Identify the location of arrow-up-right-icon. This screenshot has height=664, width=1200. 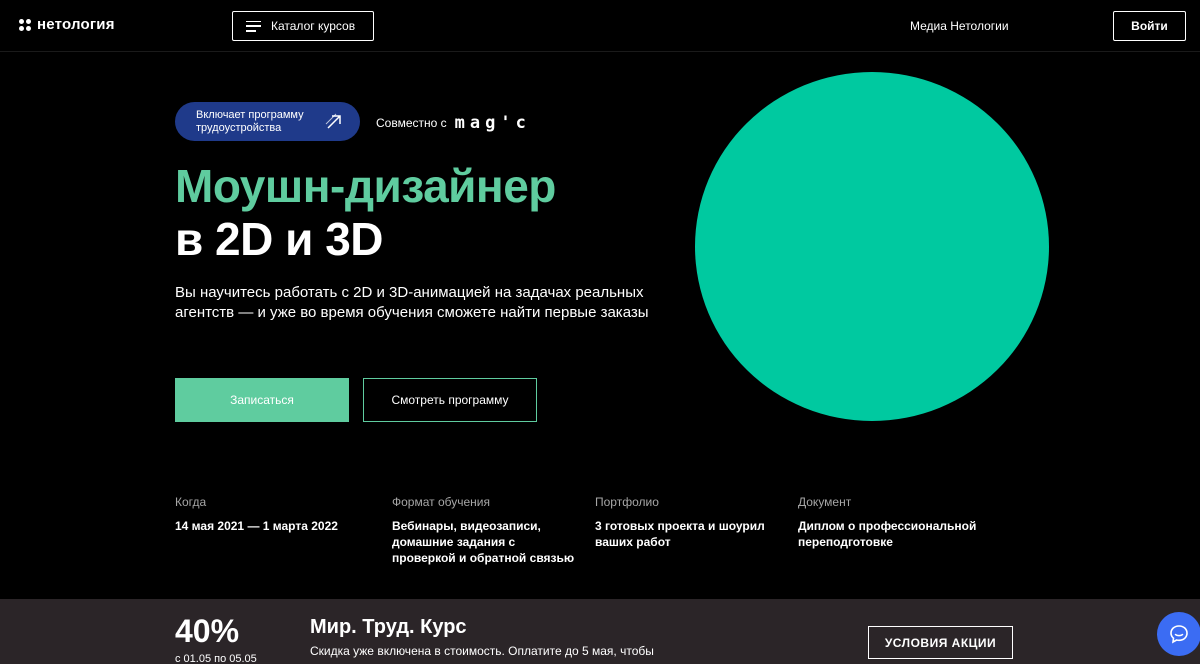
(333, 121).